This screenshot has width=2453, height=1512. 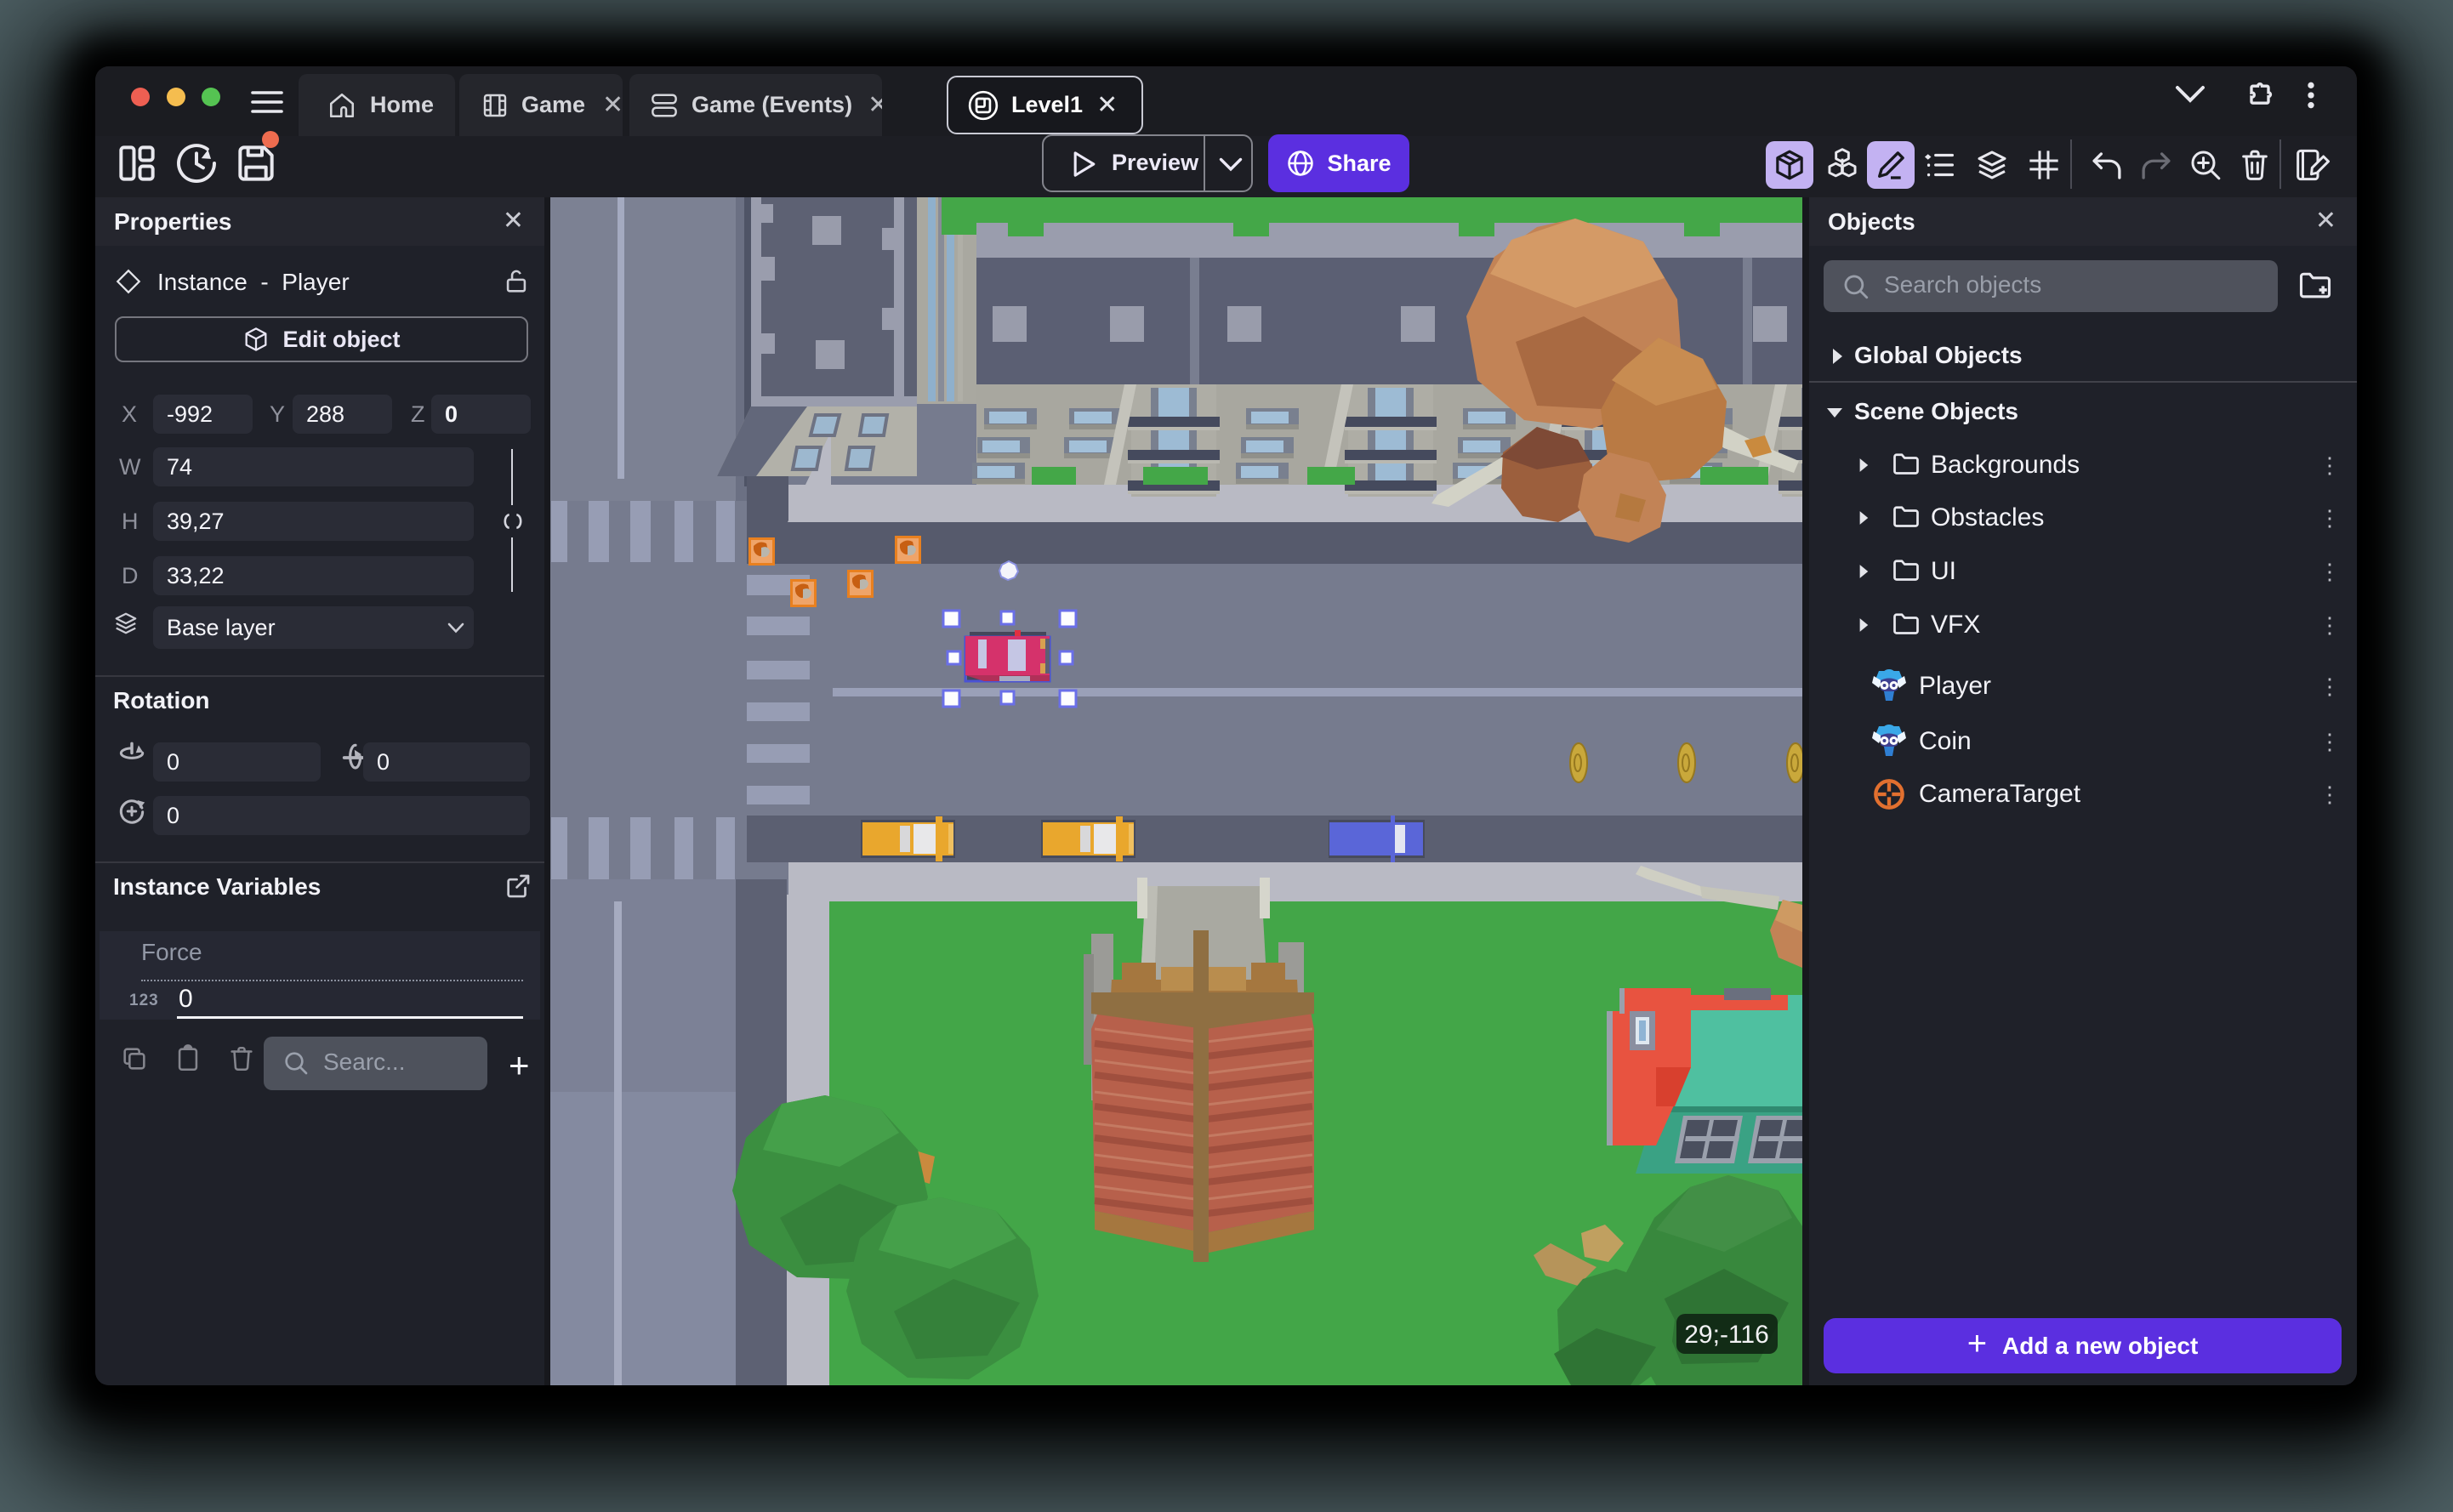 I want to click on svg-text: 29;-116, so click(x=1726, y=1335).